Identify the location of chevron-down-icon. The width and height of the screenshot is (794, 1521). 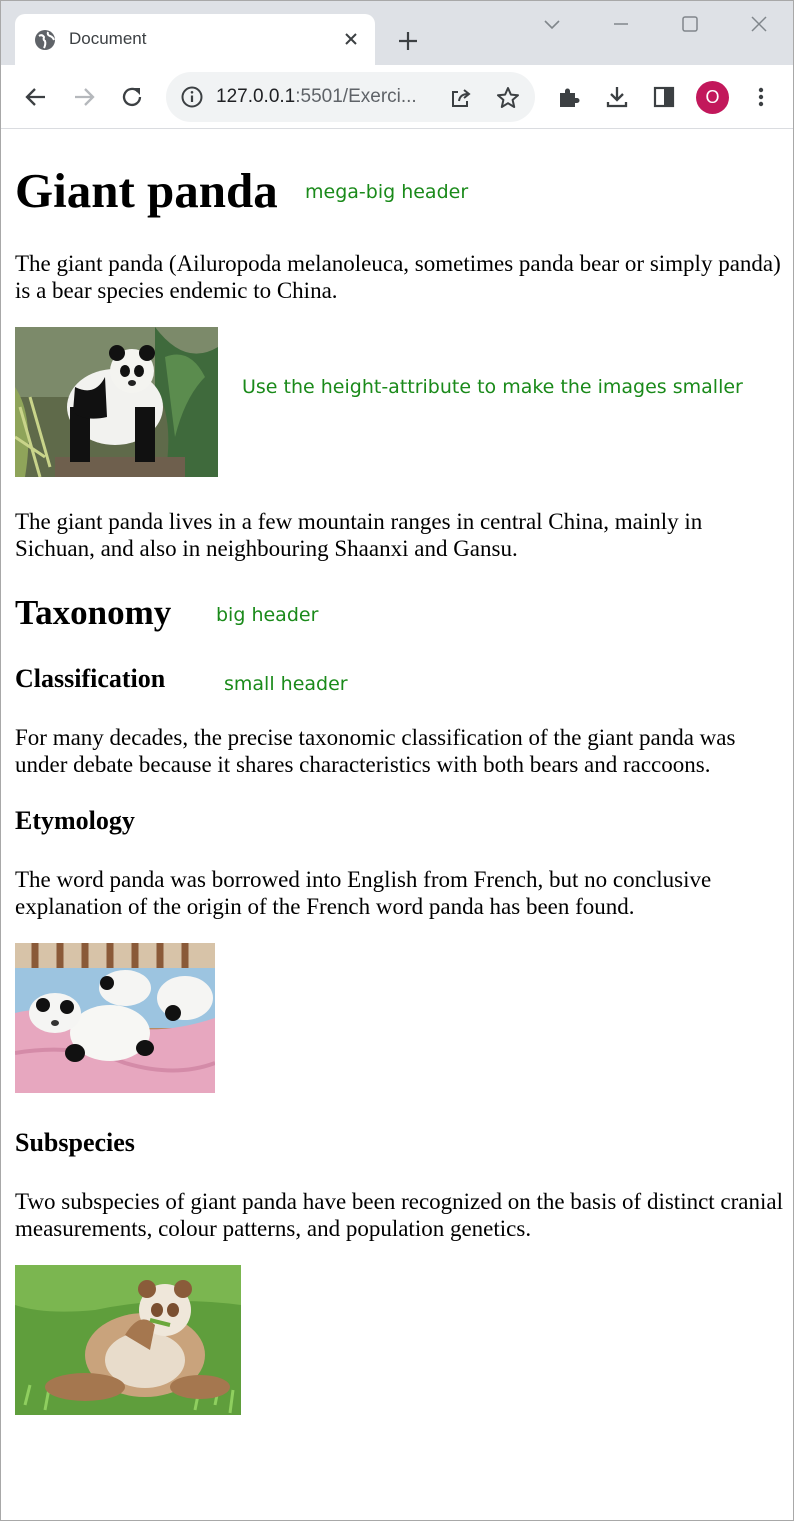
(552, 24).